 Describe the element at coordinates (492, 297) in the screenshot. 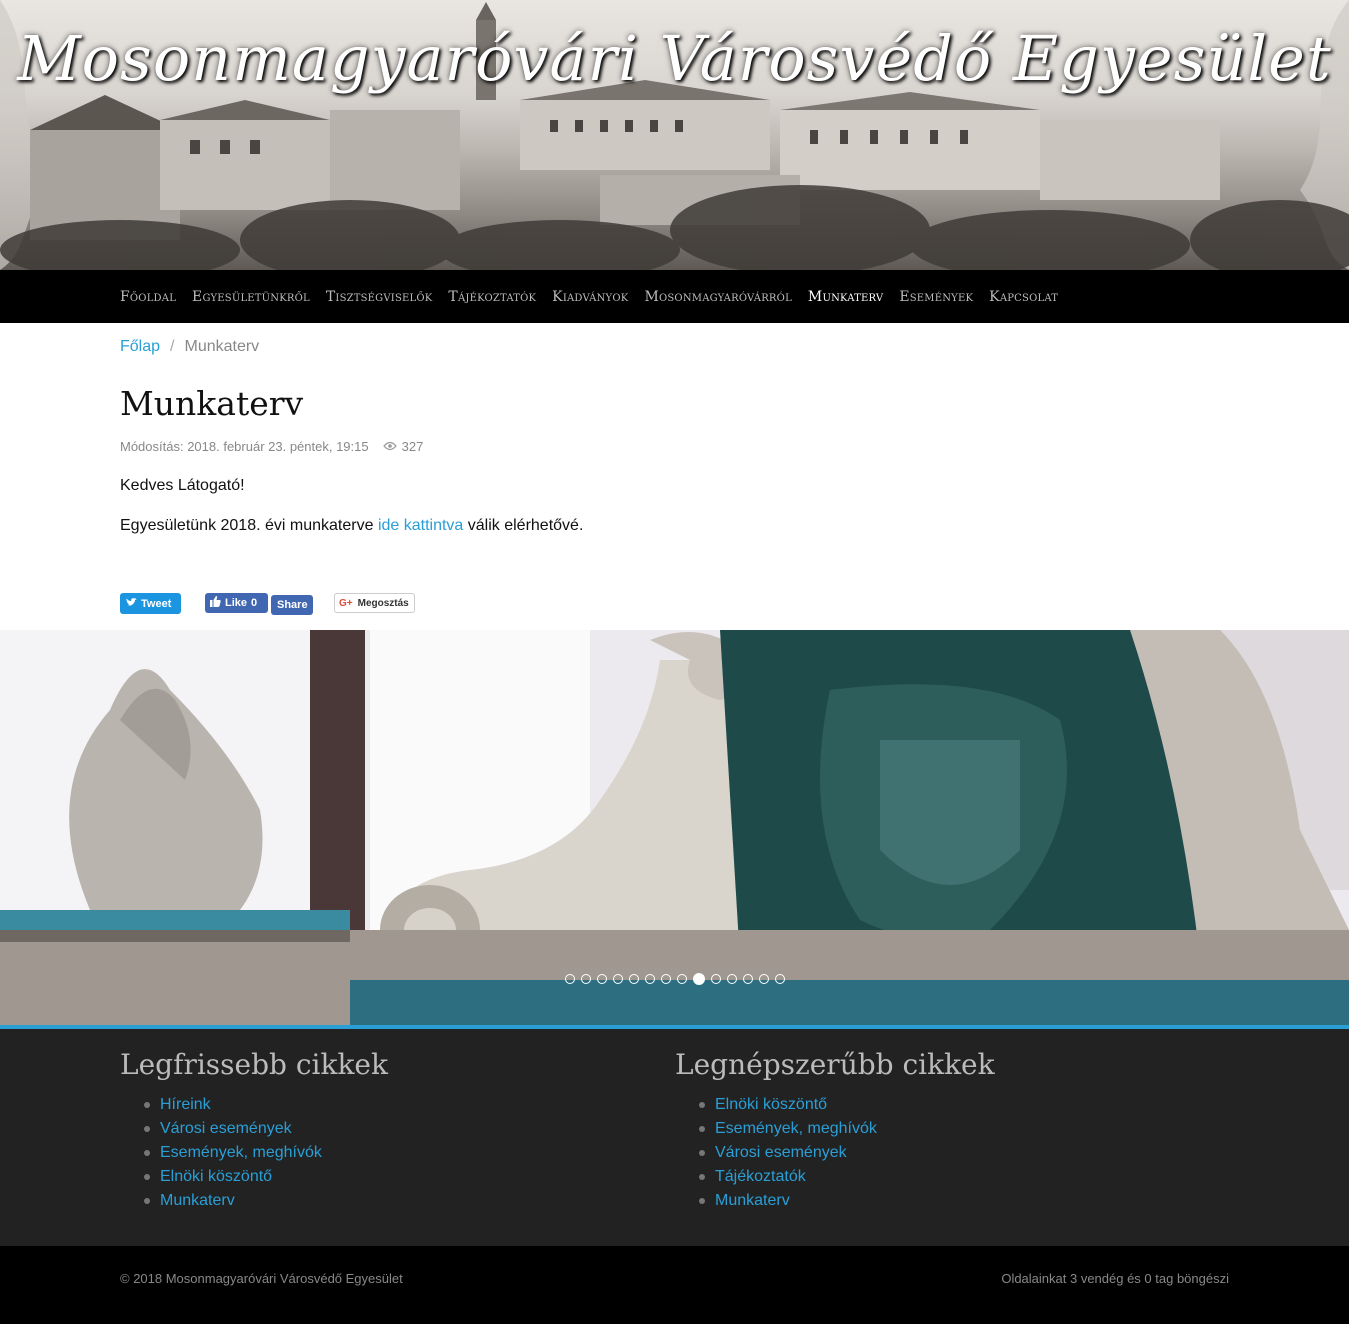

I see `nav-item-tajekoztatok: Tájékoztatók` at that location.